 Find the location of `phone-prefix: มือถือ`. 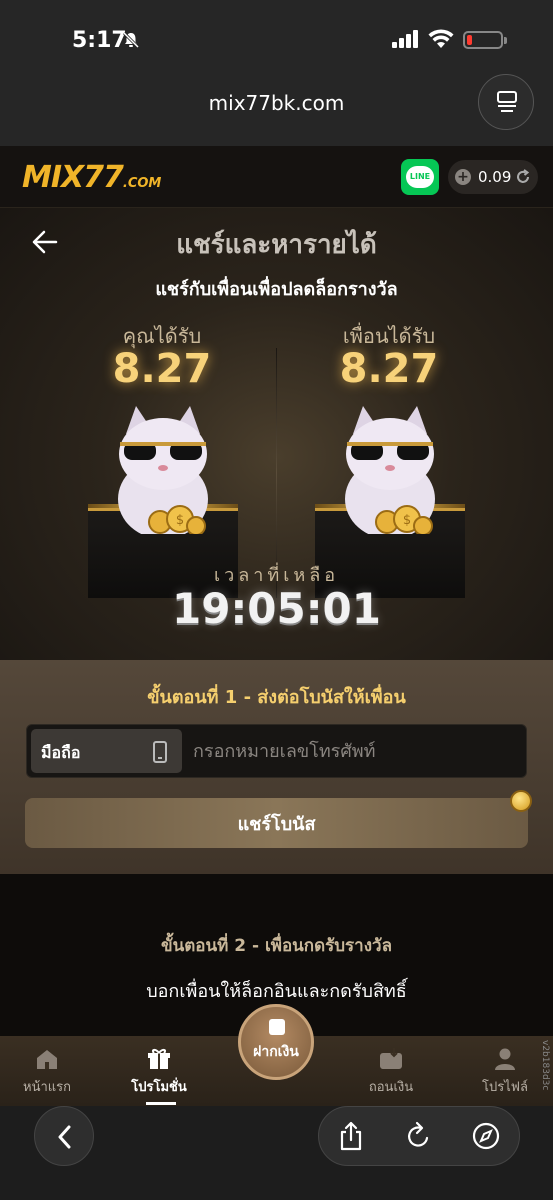

phone-prefix: มือถือ is located at coordinates (106, 751).